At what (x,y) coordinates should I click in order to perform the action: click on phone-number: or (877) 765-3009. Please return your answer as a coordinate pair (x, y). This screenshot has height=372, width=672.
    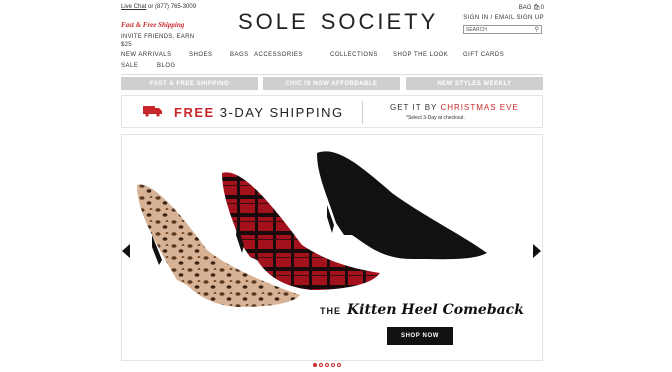
    Looking at the image, I should click on (171, 7).